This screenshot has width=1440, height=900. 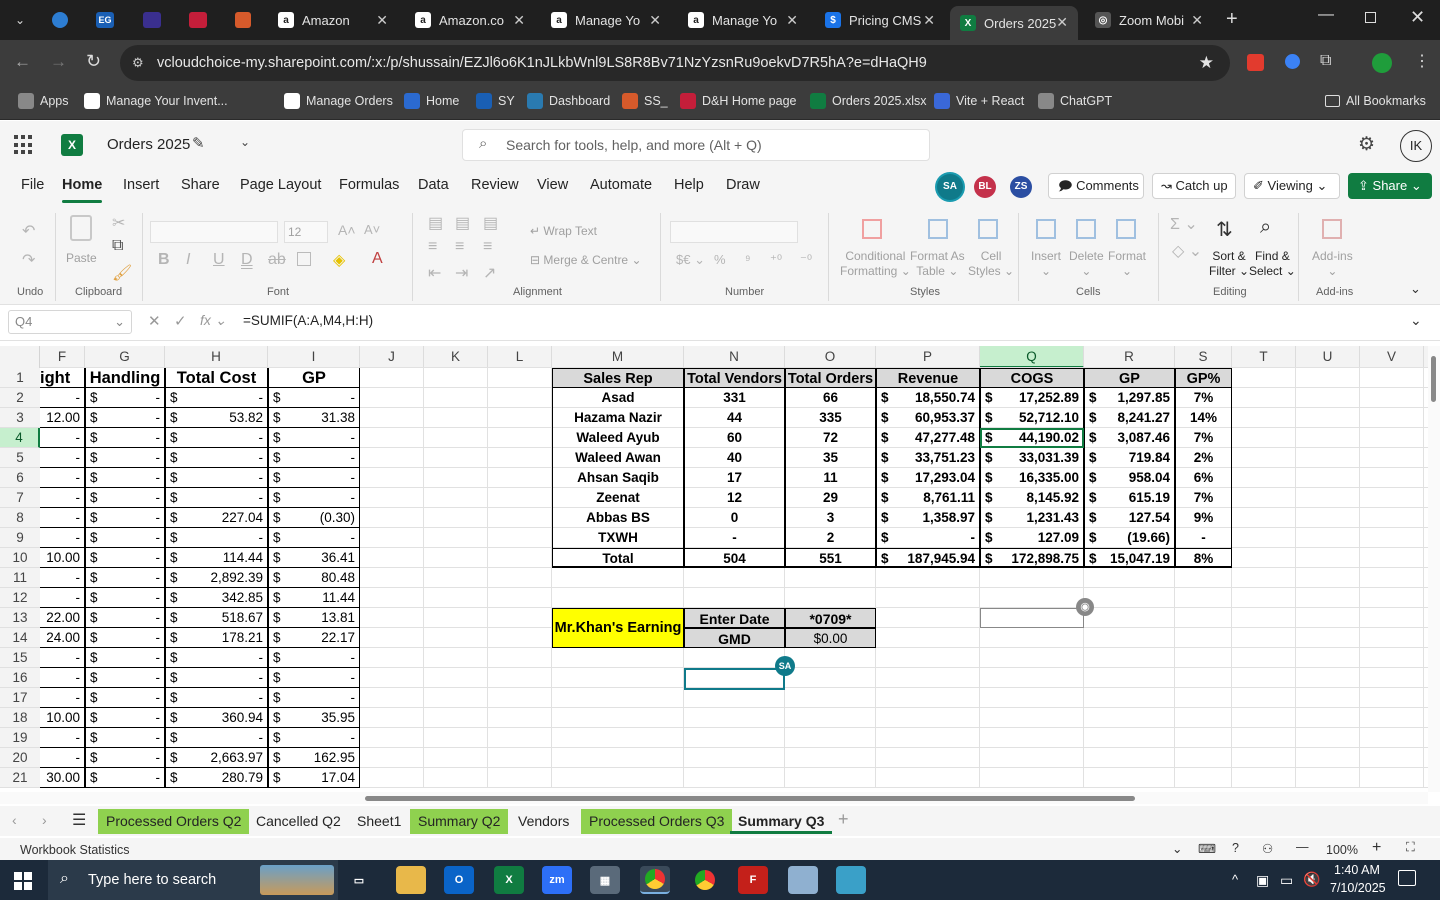 I want to click on ribbon-tab: Home, so click(x=82, y=190).